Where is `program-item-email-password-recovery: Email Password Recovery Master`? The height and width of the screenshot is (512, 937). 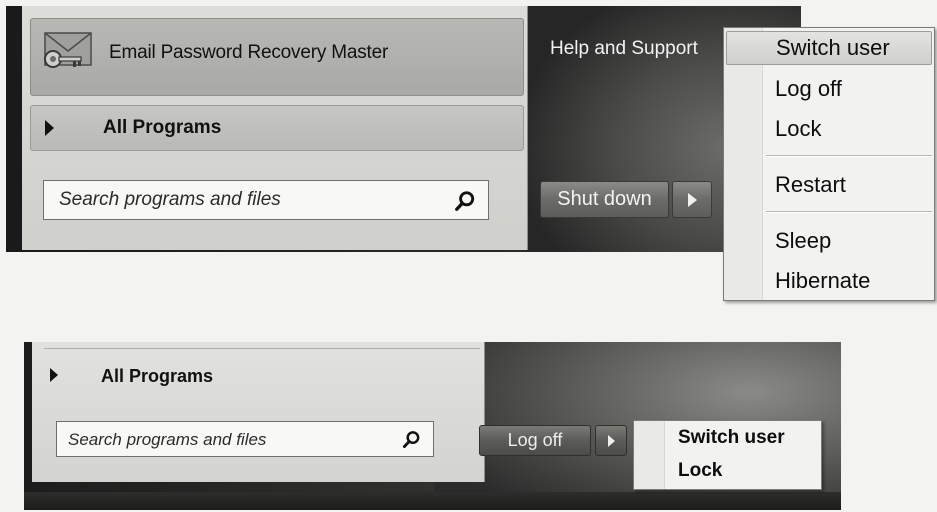 program-item-email-password-recovery: Email Password Recovery Master is located at coordinates (277, 57).